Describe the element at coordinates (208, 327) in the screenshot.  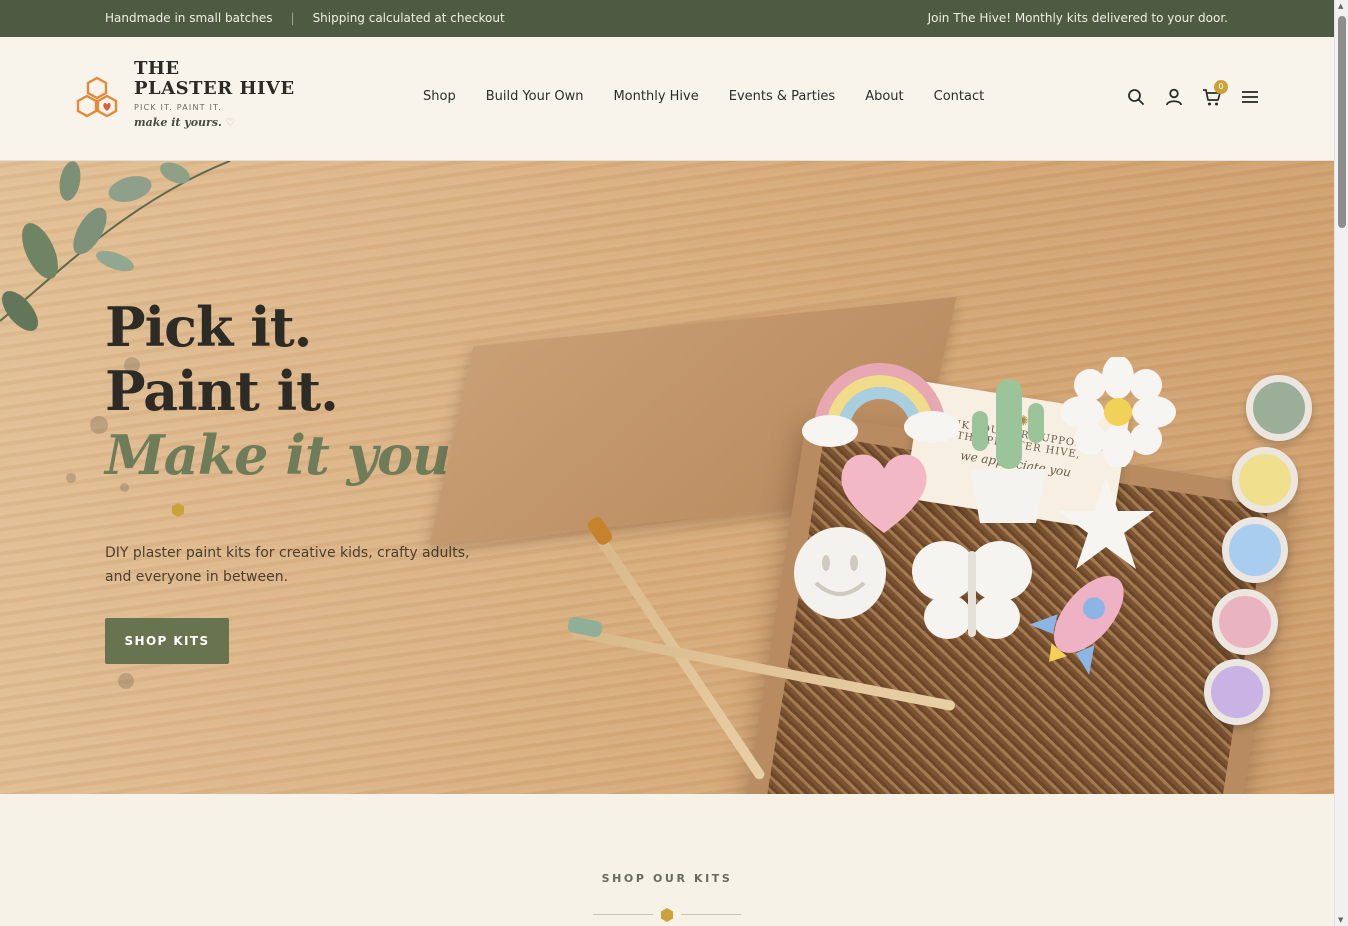
I see `hero-line-1: Pick it.` at that location.